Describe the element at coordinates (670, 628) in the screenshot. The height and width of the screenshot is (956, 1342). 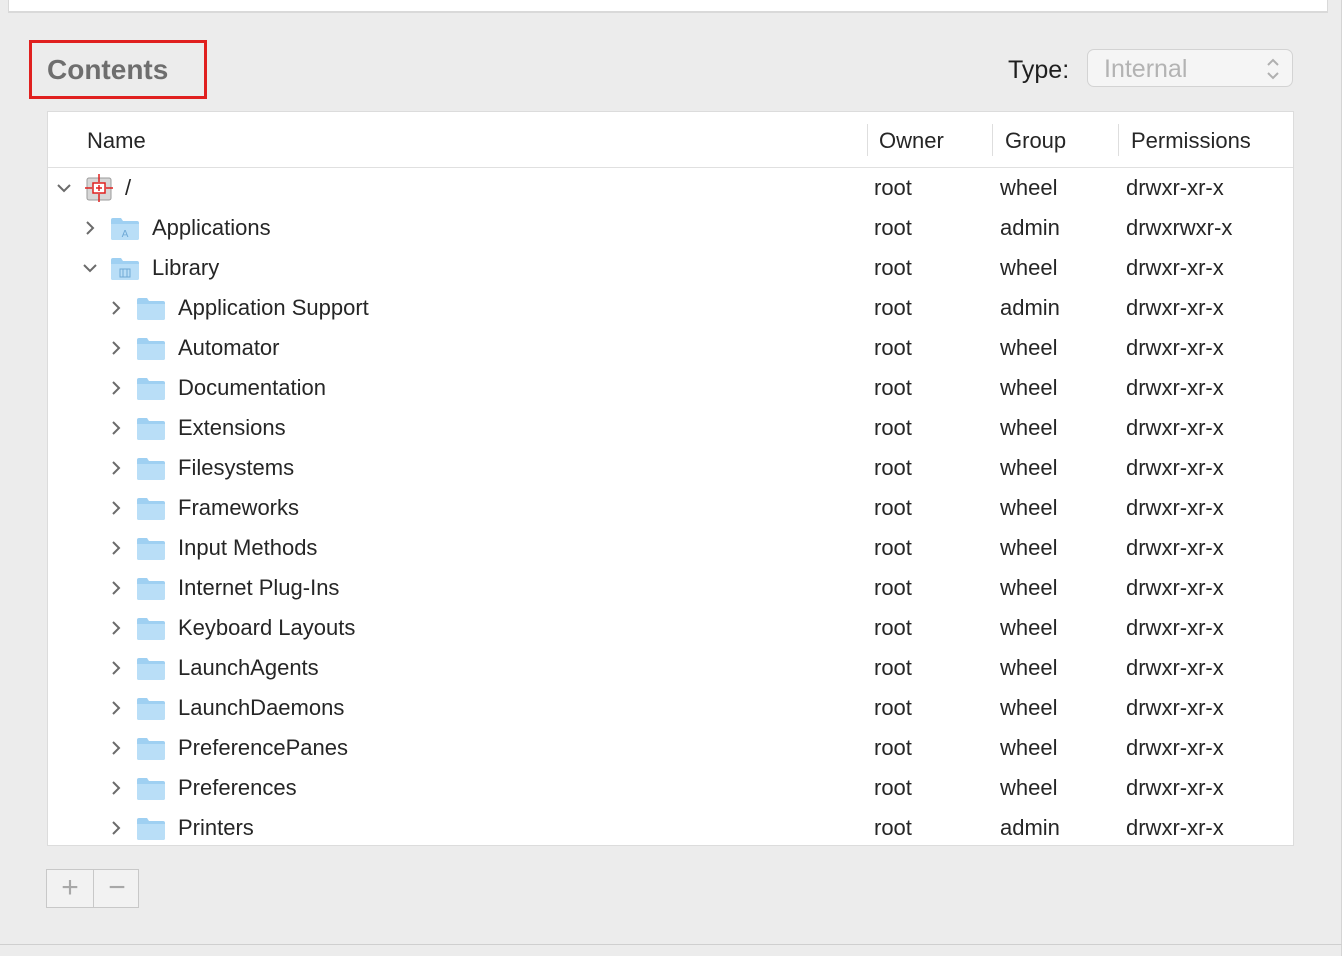
I see `table-row: Keyboard Layouts root wheel drwxr-xr-x` at that location.